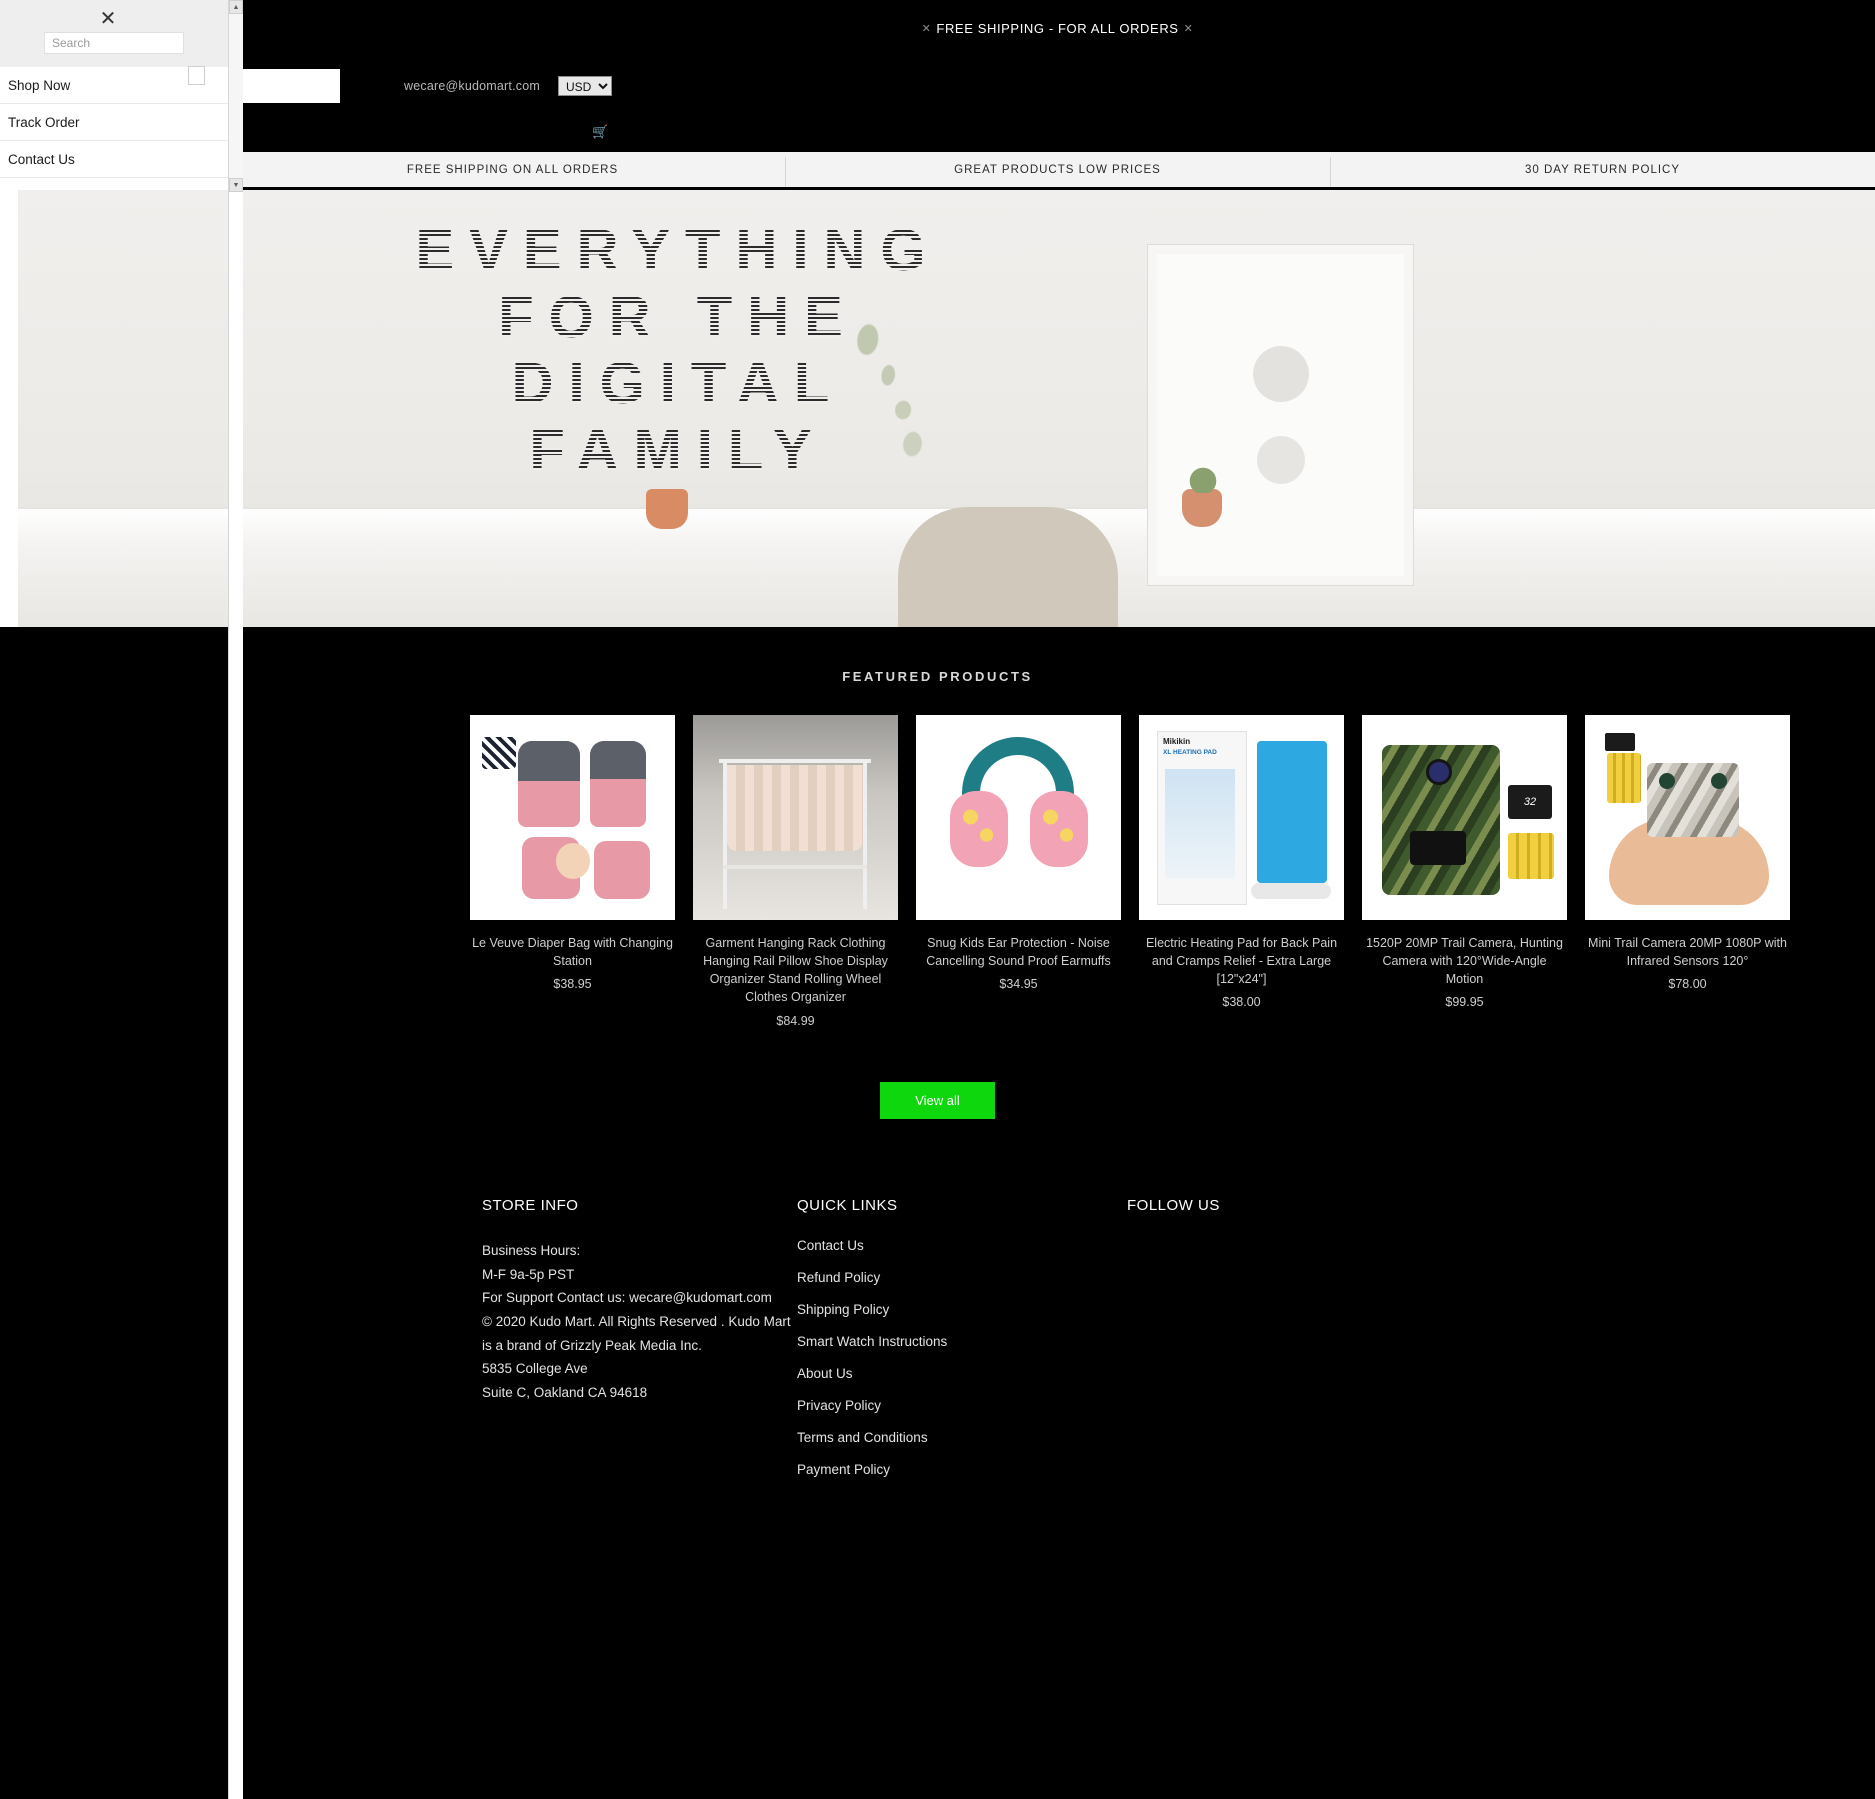 This screenshot has height=1799, width=1875. Describe the element at coordinates (236, 7) in the screenshot. I see `scroll-up-arrow-icon: ▲` at that location.